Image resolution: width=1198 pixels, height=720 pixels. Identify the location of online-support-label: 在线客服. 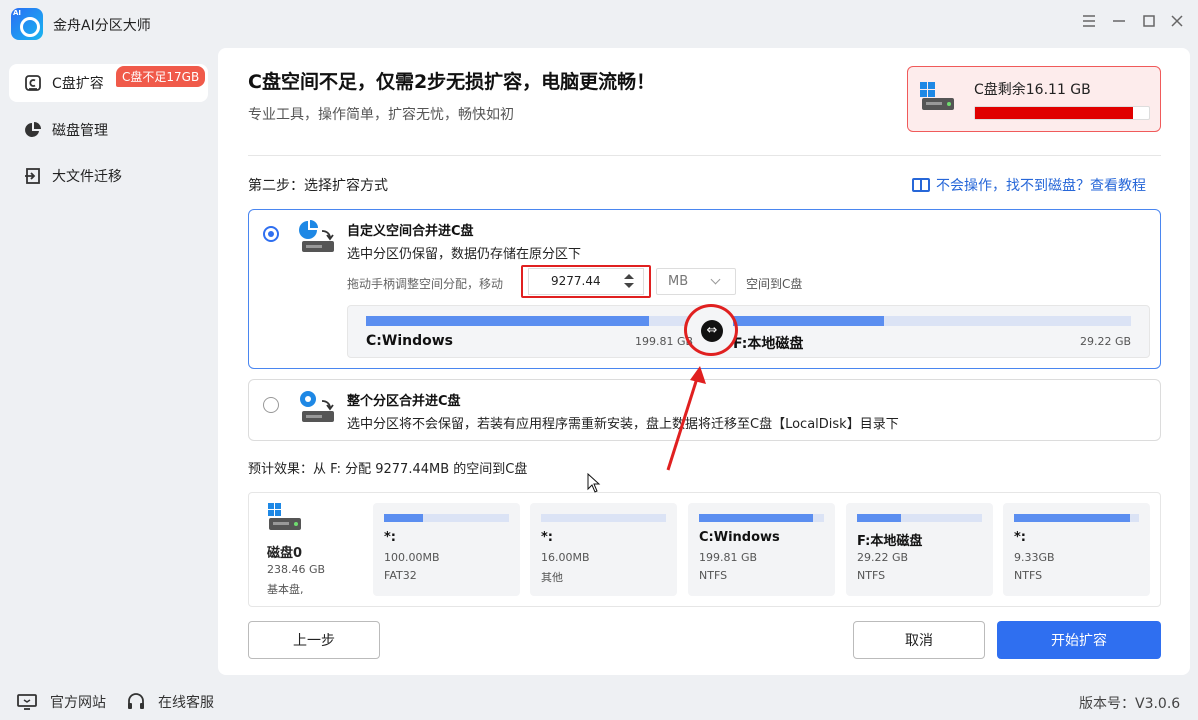
(186, 703).